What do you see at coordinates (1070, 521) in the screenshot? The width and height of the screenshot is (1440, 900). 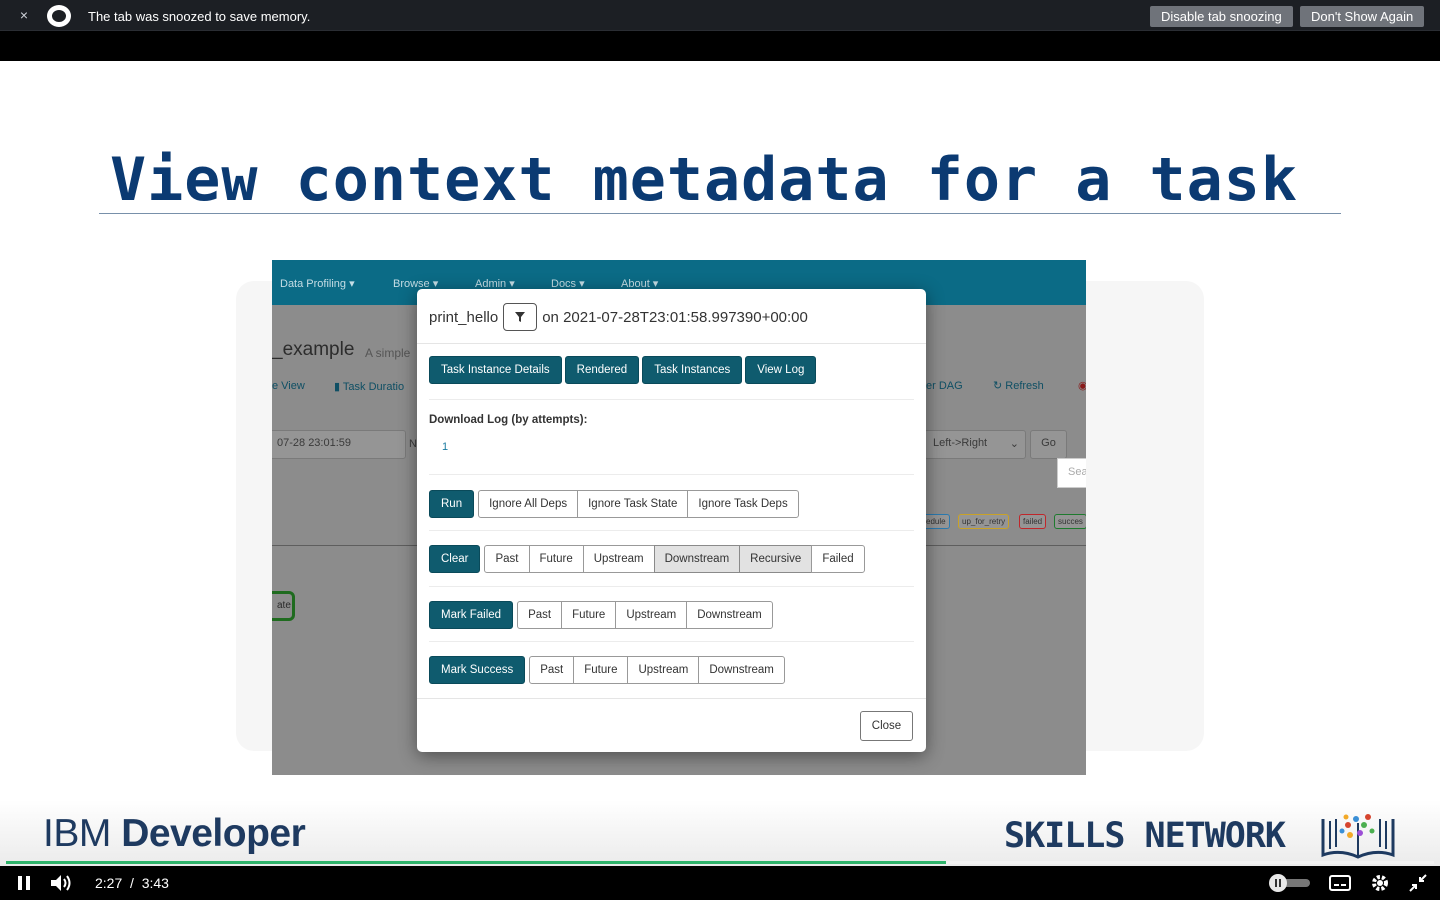 I see `legend-success: succes` at bounding box center [1070, 521].